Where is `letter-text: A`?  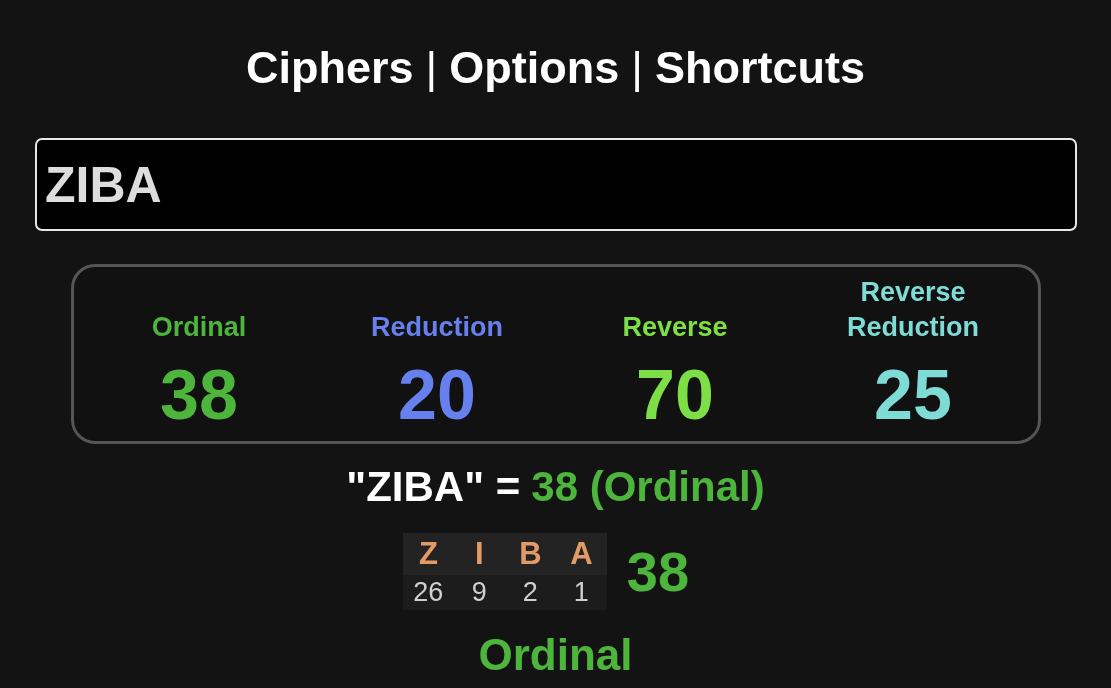 letter-text: A is located at coordinates (581, 554).